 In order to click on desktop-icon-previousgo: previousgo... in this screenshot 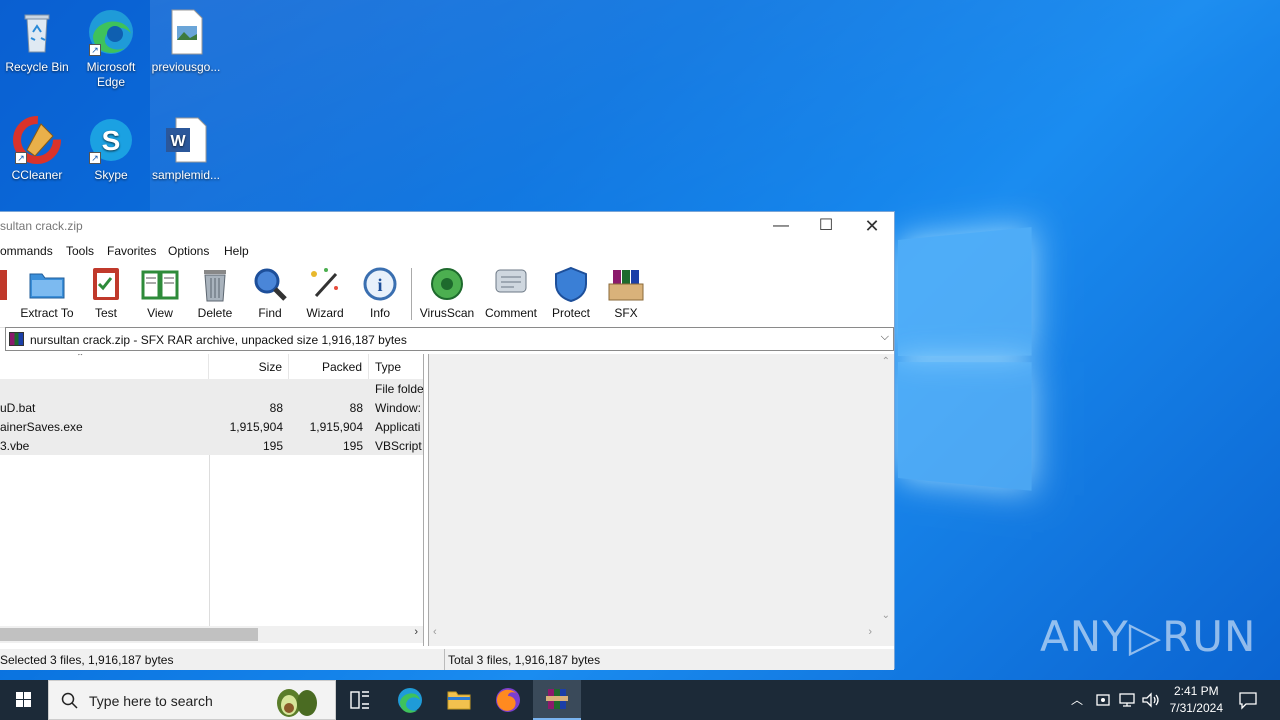, I will do `click(186, 41)`.